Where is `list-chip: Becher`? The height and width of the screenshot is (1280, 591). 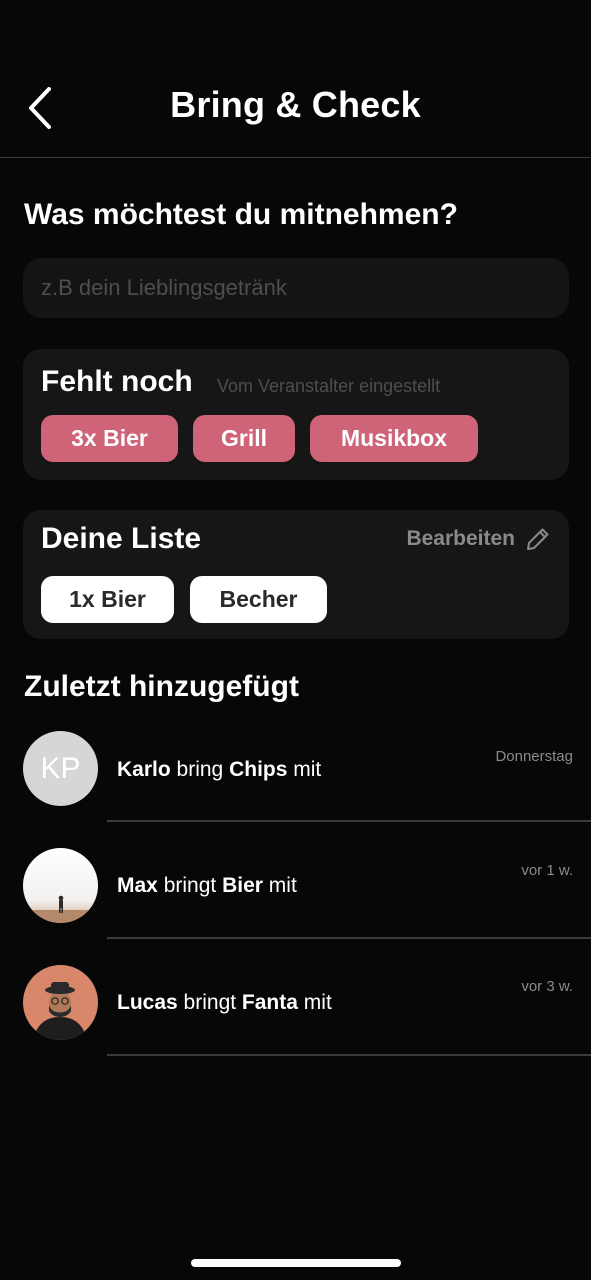 list-chip: Becher is located at coordinates (258, 599).